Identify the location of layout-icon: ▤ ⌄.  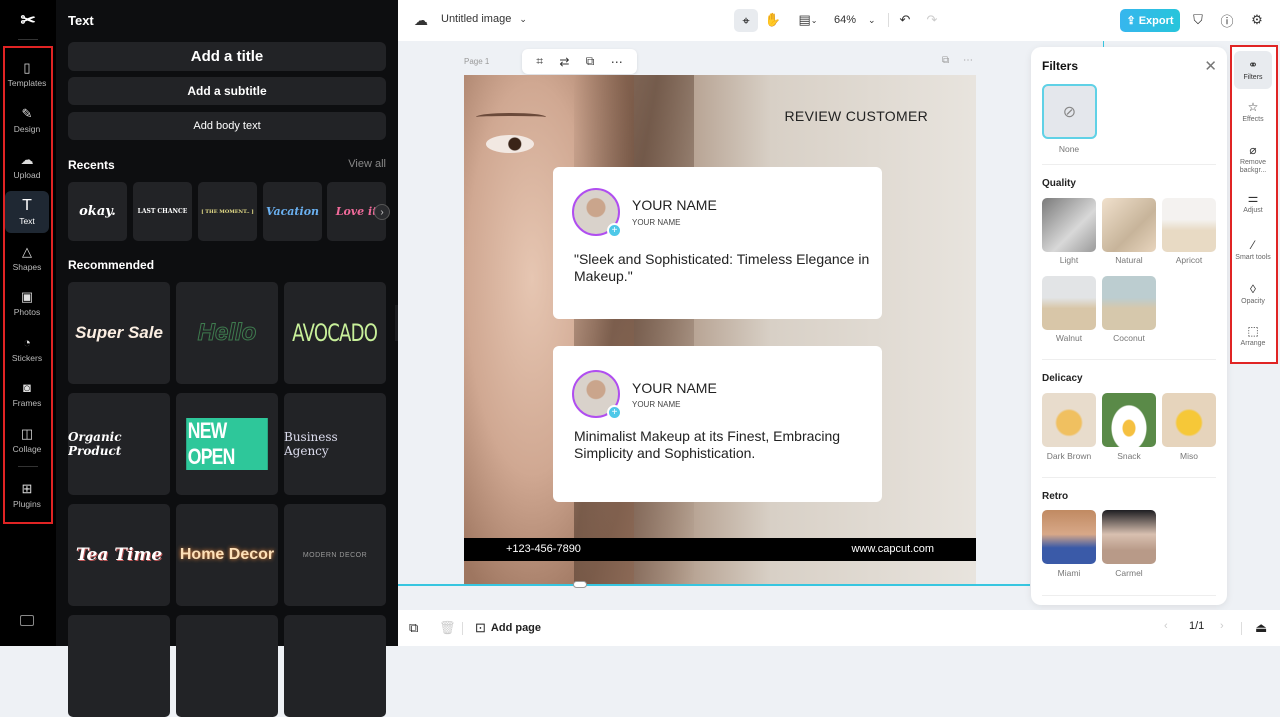
(808, 20).